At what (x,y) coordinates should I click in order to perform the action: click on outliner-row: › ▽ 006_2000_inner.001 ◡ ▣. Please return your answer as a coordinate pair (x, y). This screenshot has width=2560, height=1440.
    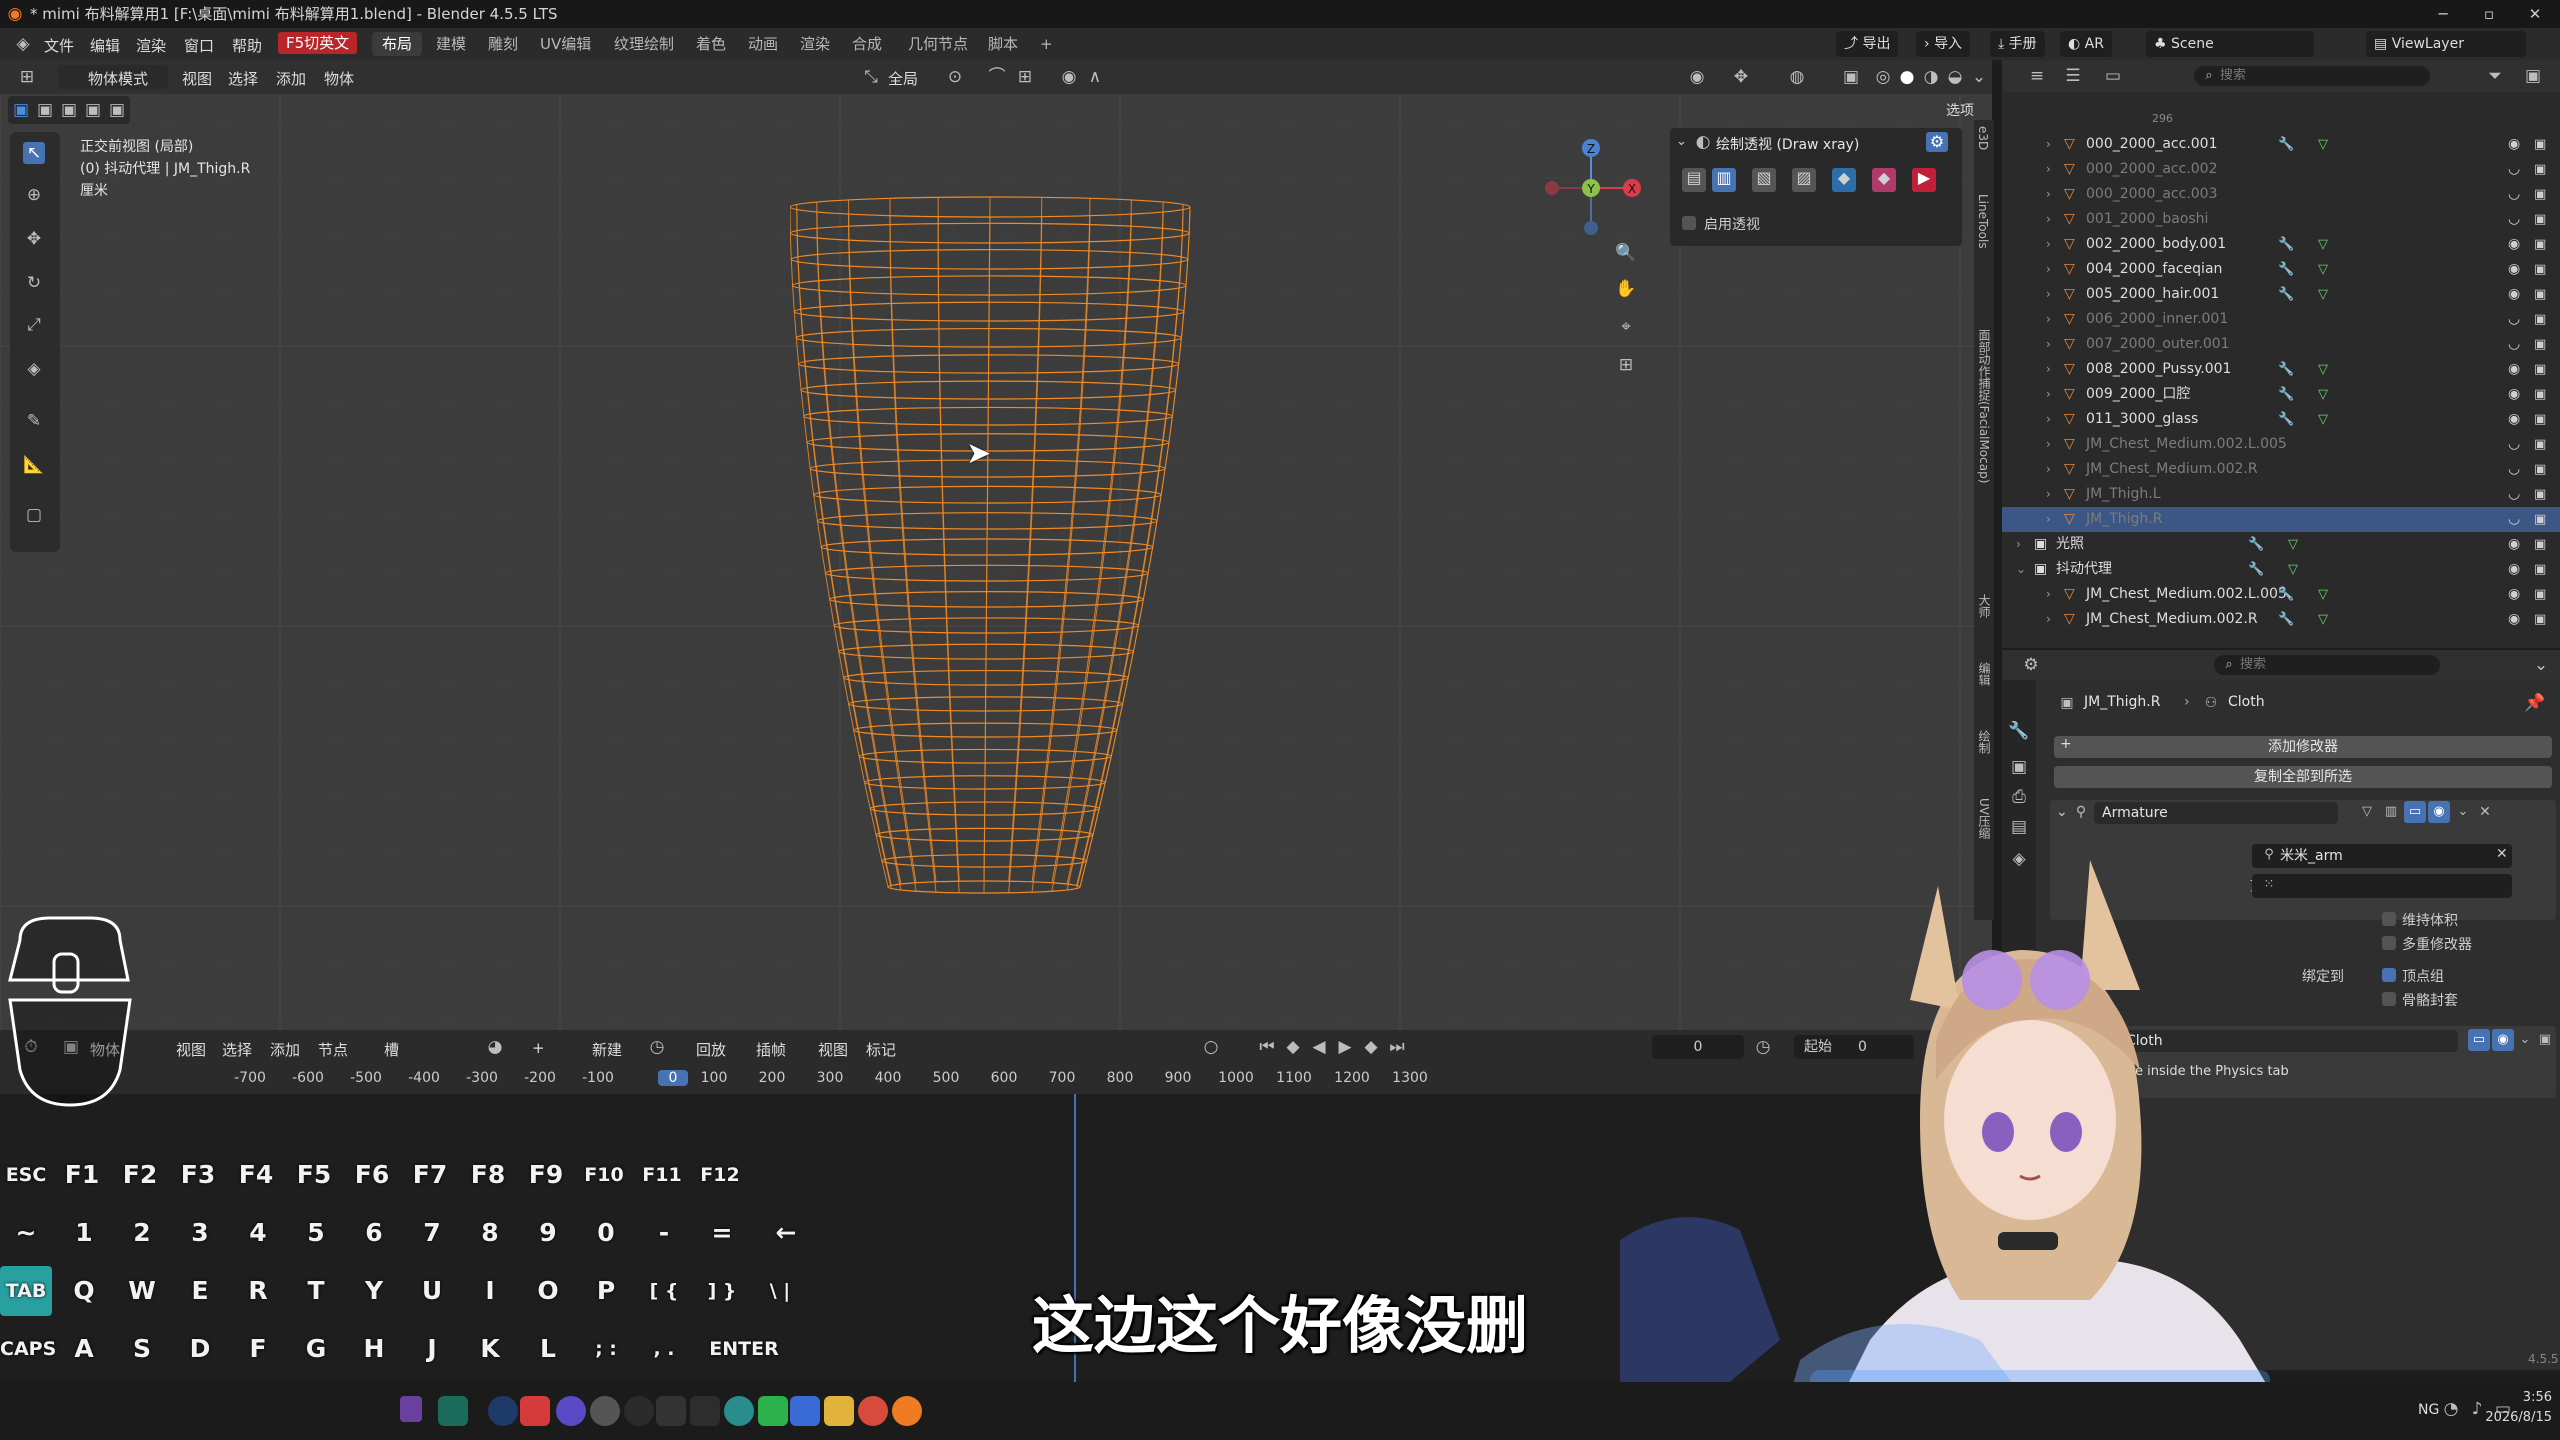
    Looking at the image, I should click on (2281, 319).